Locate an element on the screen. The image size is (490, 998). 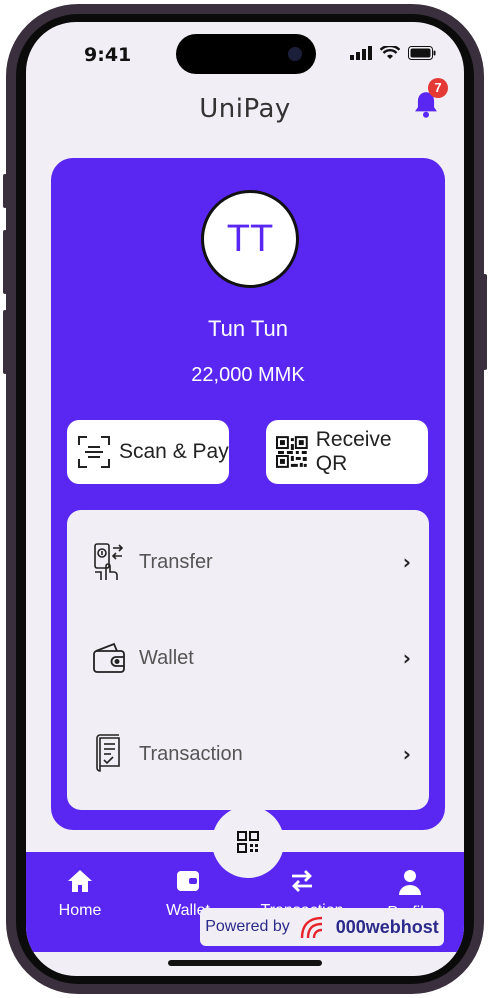
nav-home-label: Home is located at coordinates (80, 910).